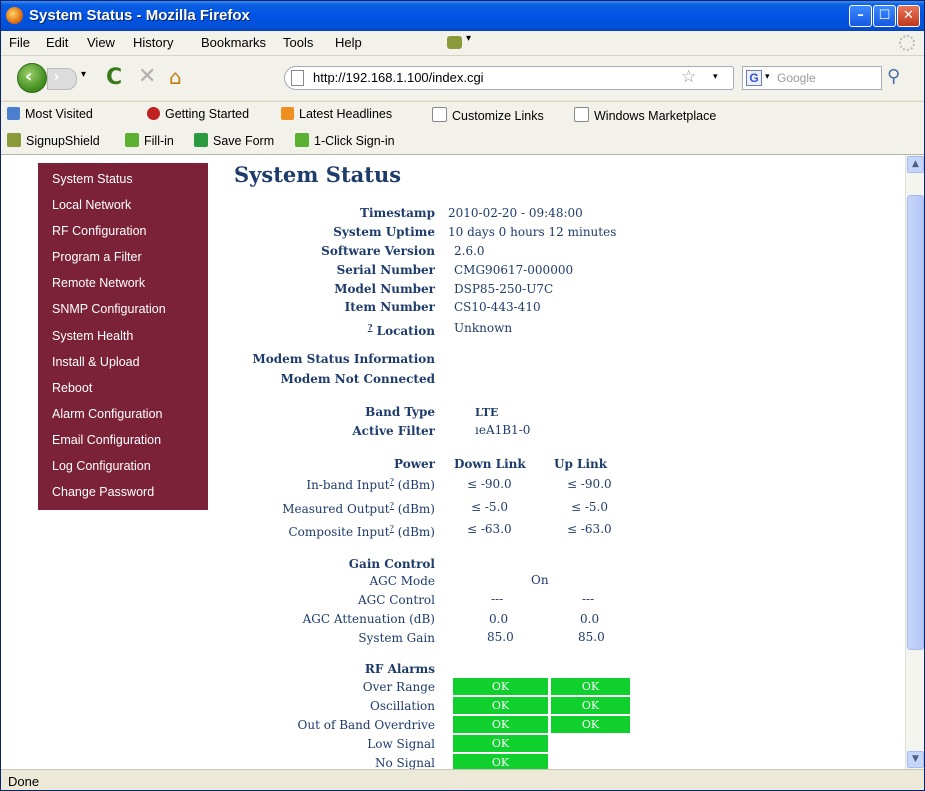 This screenshot has height=791, width=925. I want to click on inband-input-label: In-band Input? (dBm), so click(370, 484).